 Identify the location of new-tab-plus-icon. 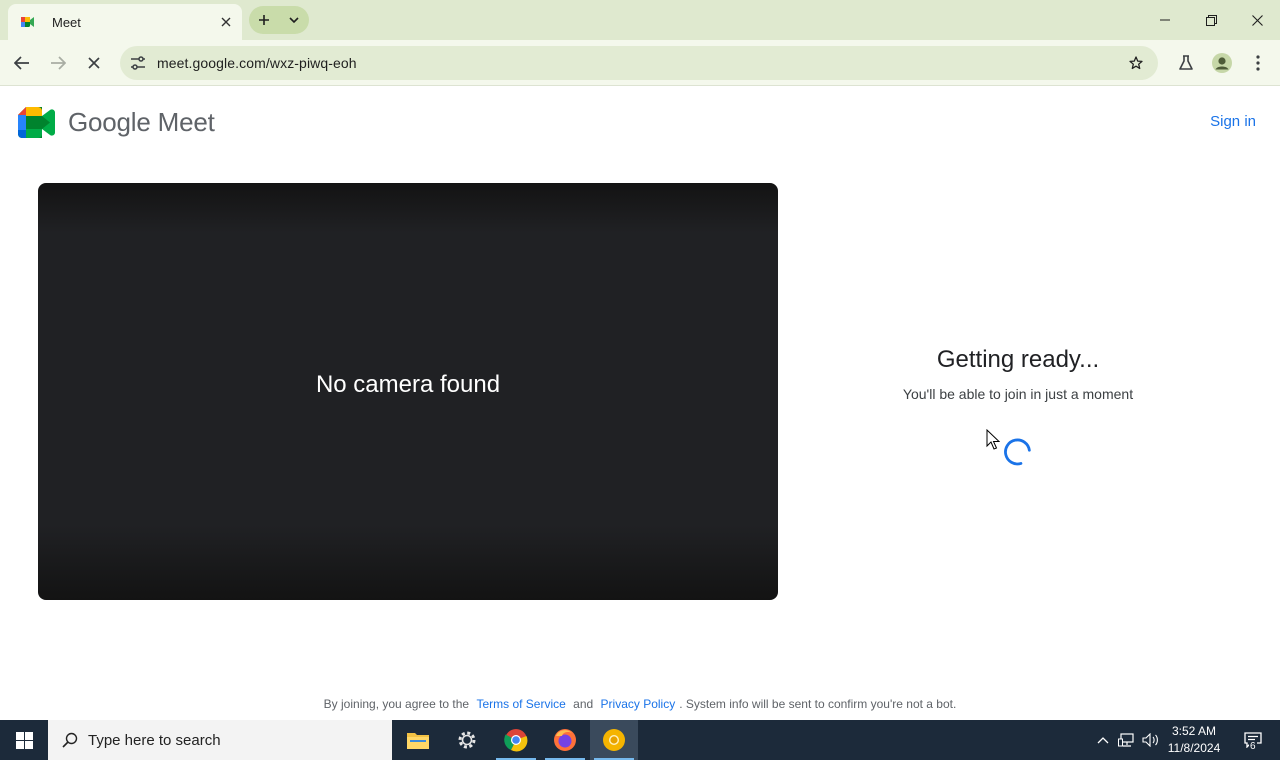
(264, 20).